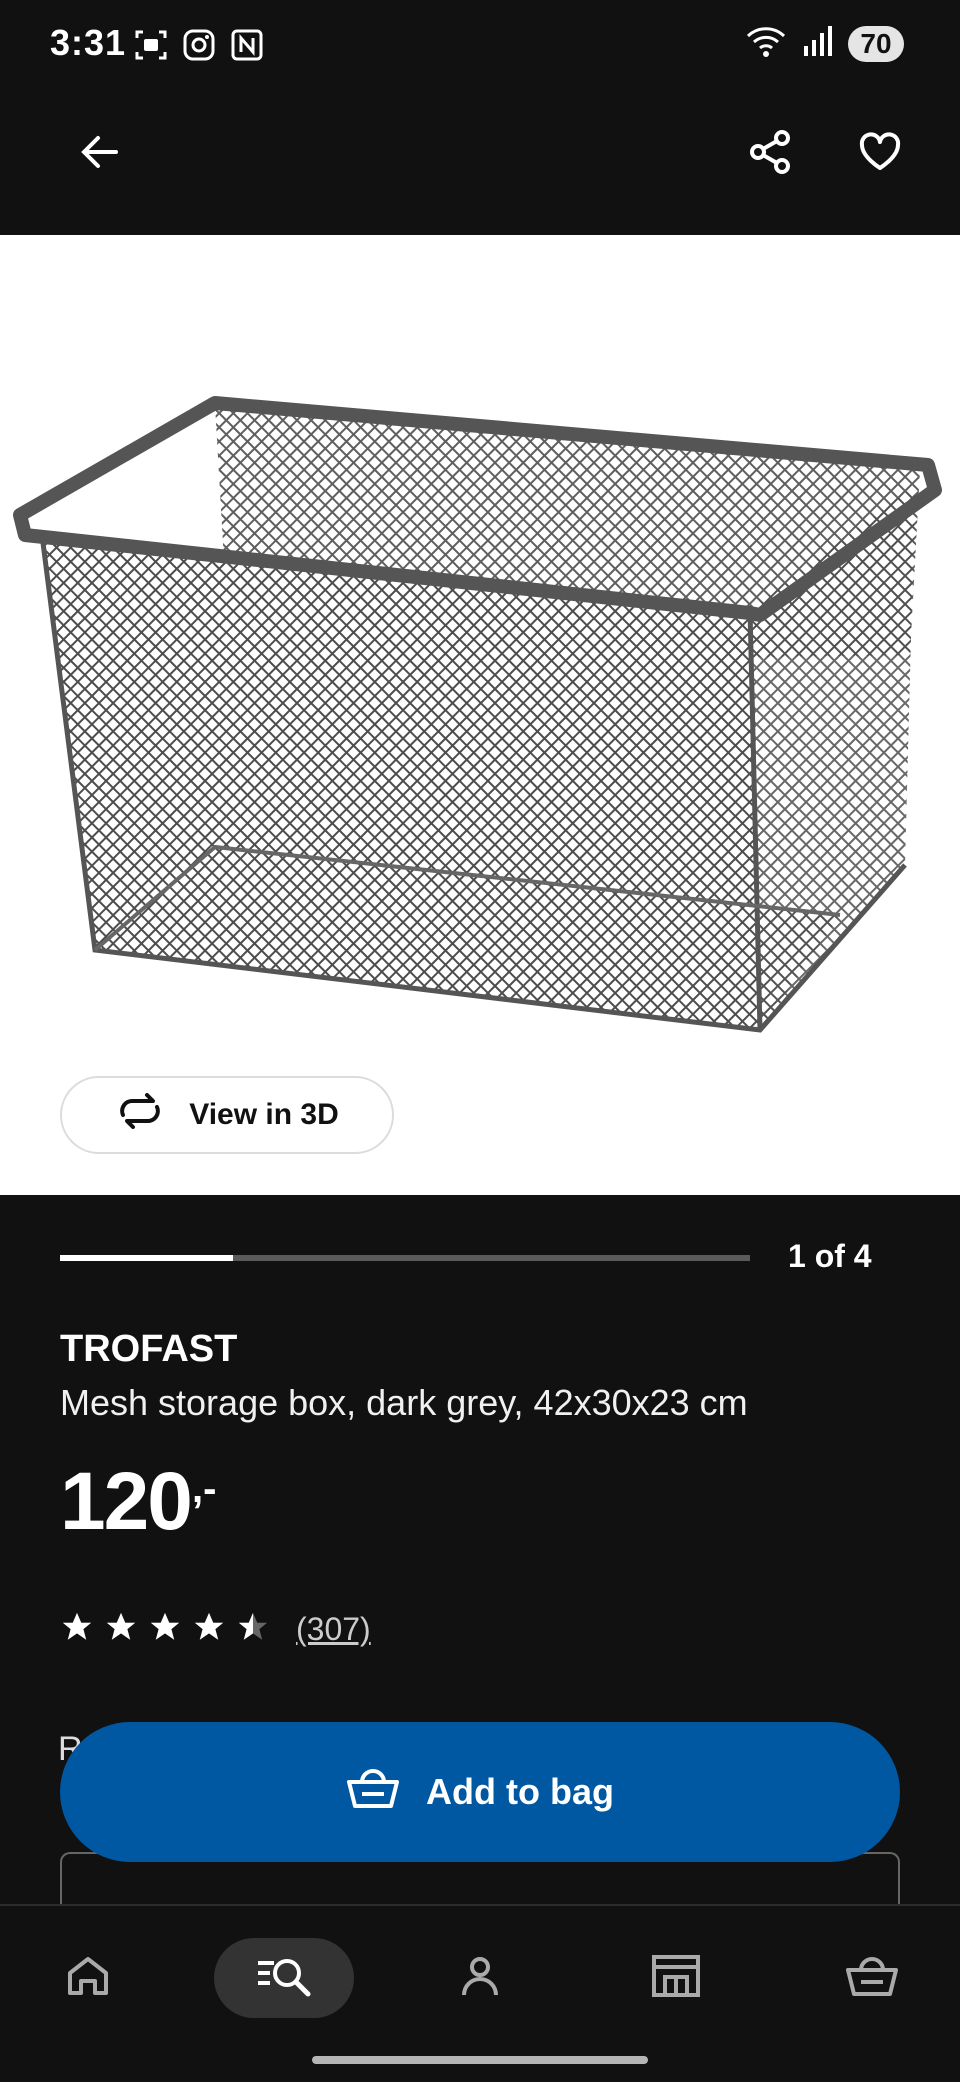 This screenshot has height=2082, width=960. I want to click on rating-stars, so click(165, 1629).